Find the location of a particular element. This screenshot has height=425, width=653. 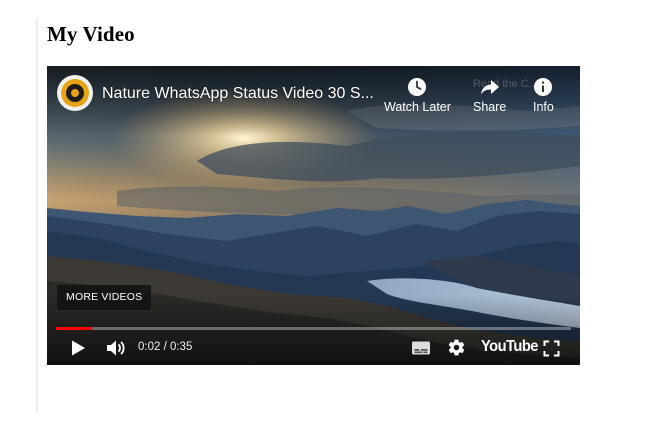

left-border is located at coordinates (37, 215).